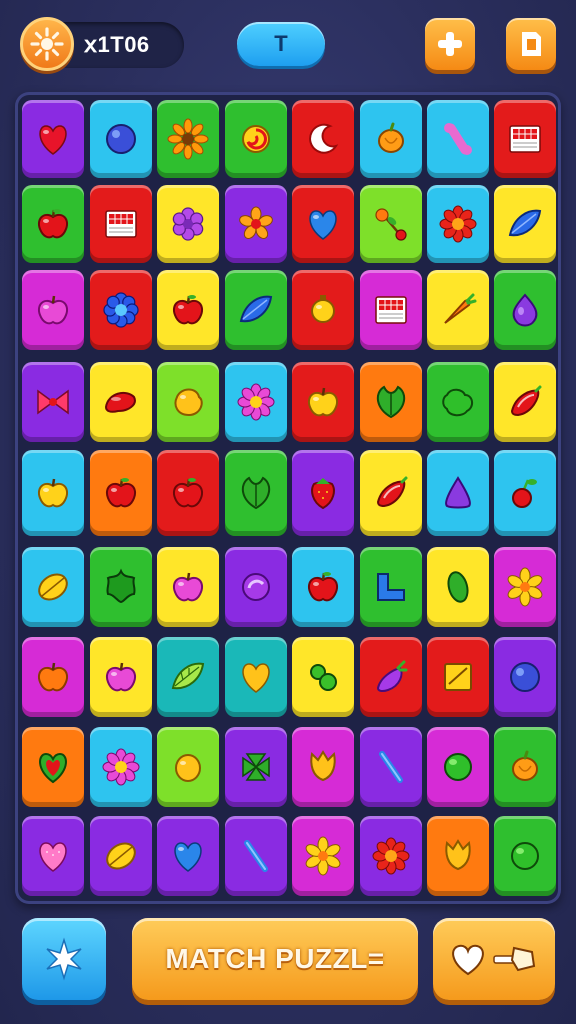  Describe the element at coordinates (47, 44) in the screenshot. I see `sun-icon` at that location.